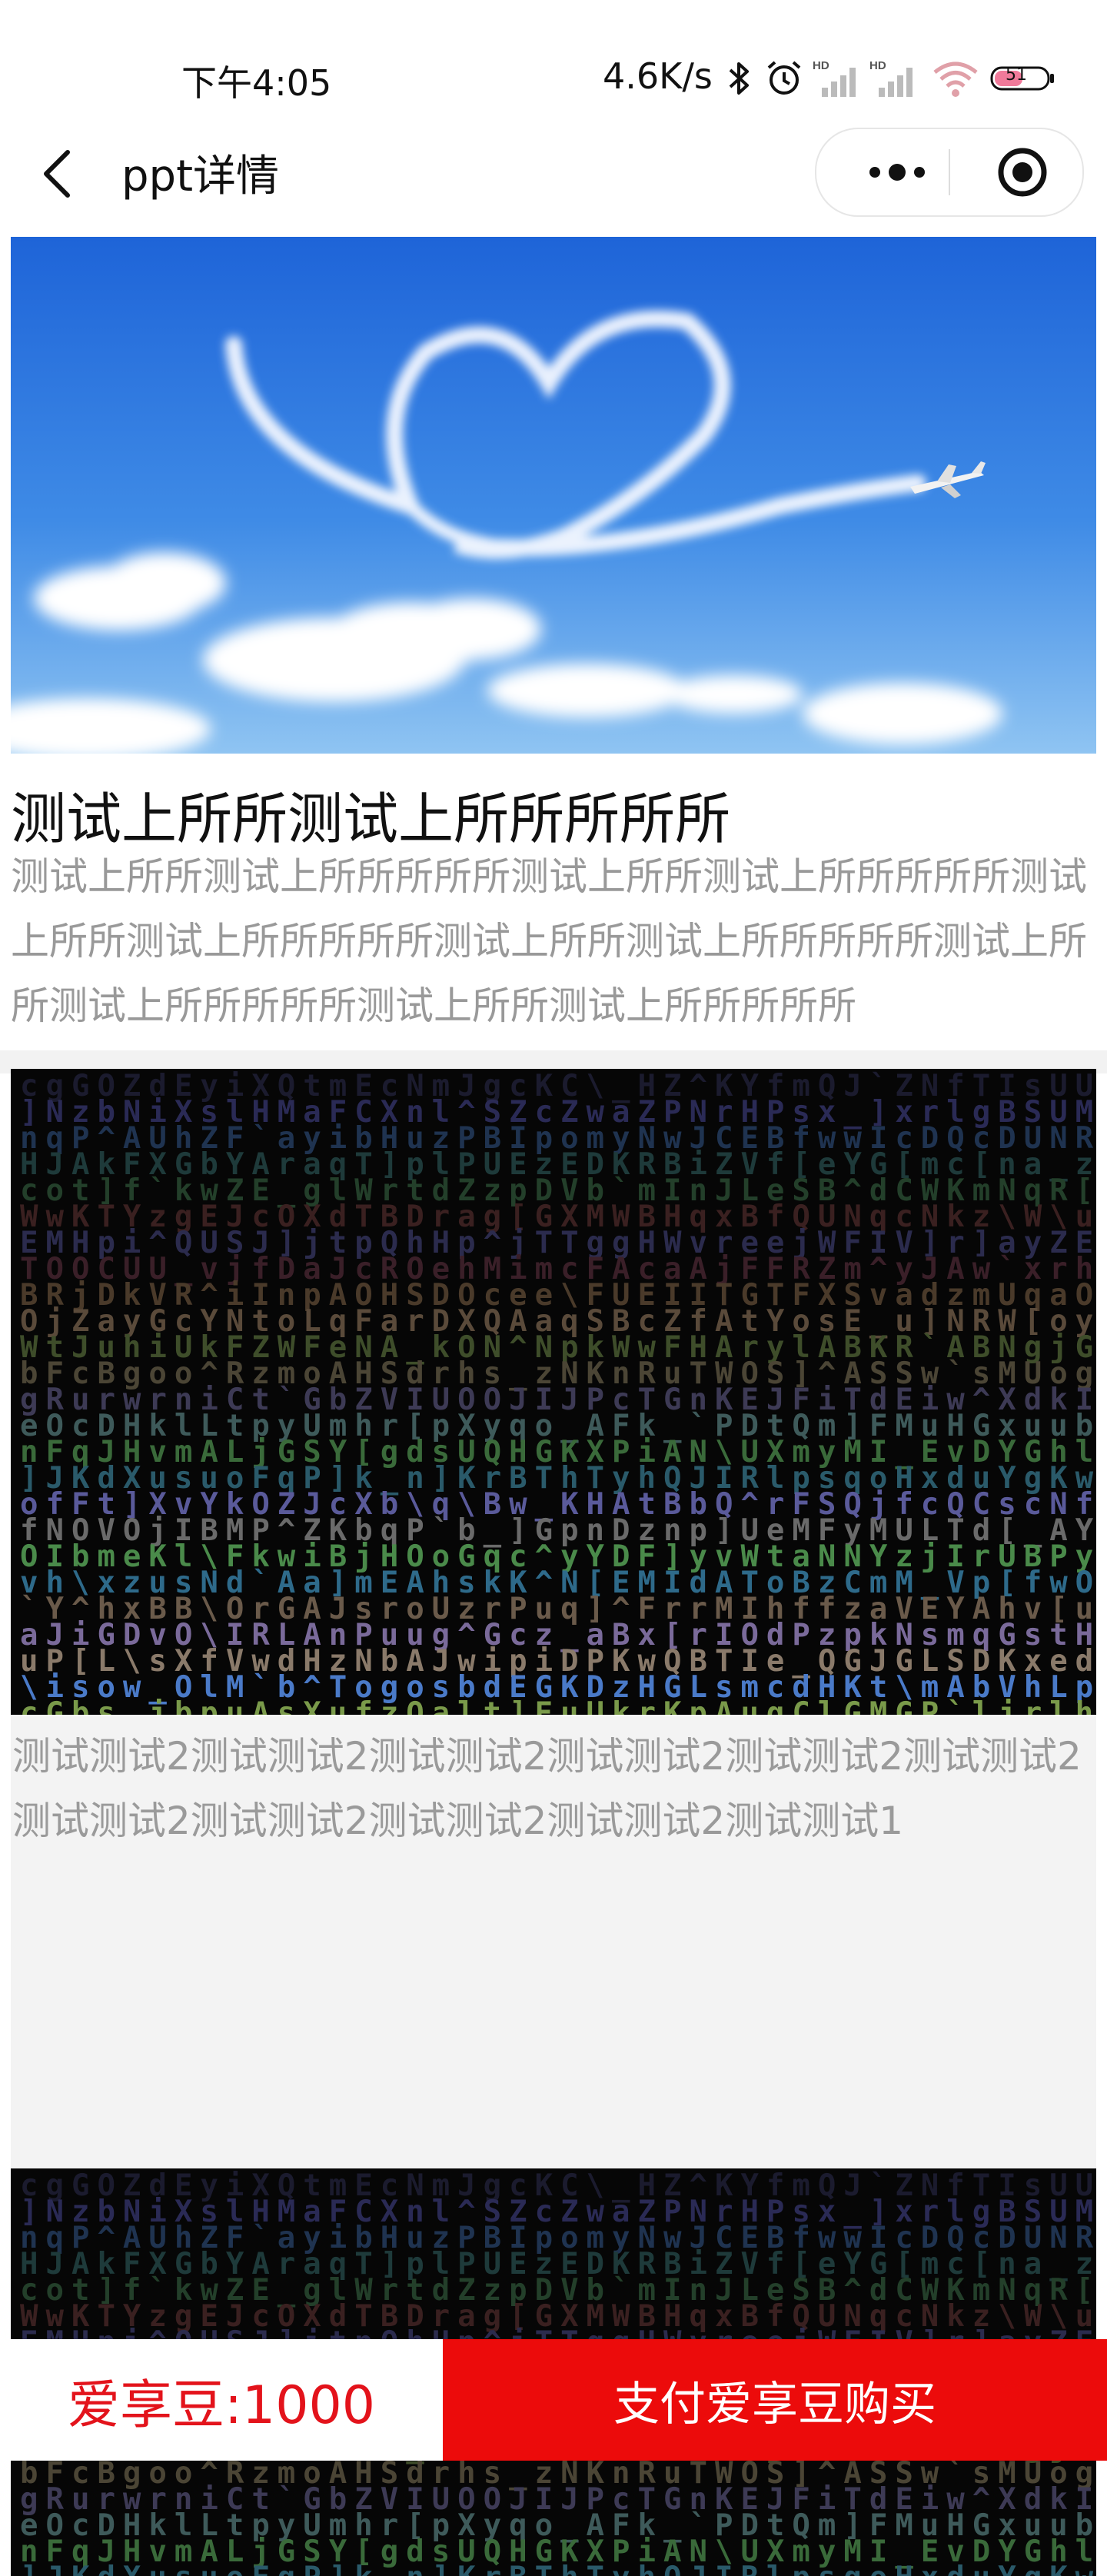 The height and width of the screenshot is (2576, 1107). I want to click on mini-program-capsule, so click(949, 173).